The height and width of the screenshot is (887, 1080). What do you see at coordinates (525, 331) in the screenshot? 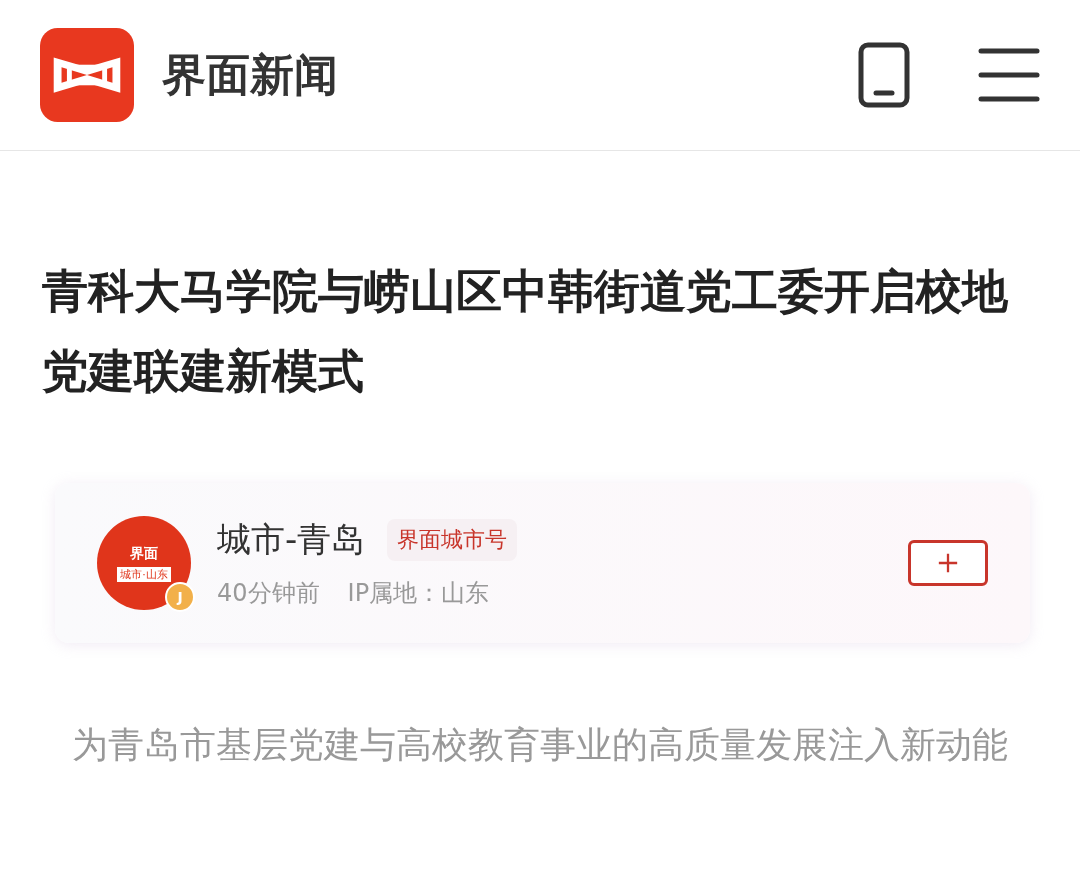
I see `article-title: 青科大马学院与崂山区中韩街道党工委开启校地党建联建新模式` at bounding box center [525, 331].